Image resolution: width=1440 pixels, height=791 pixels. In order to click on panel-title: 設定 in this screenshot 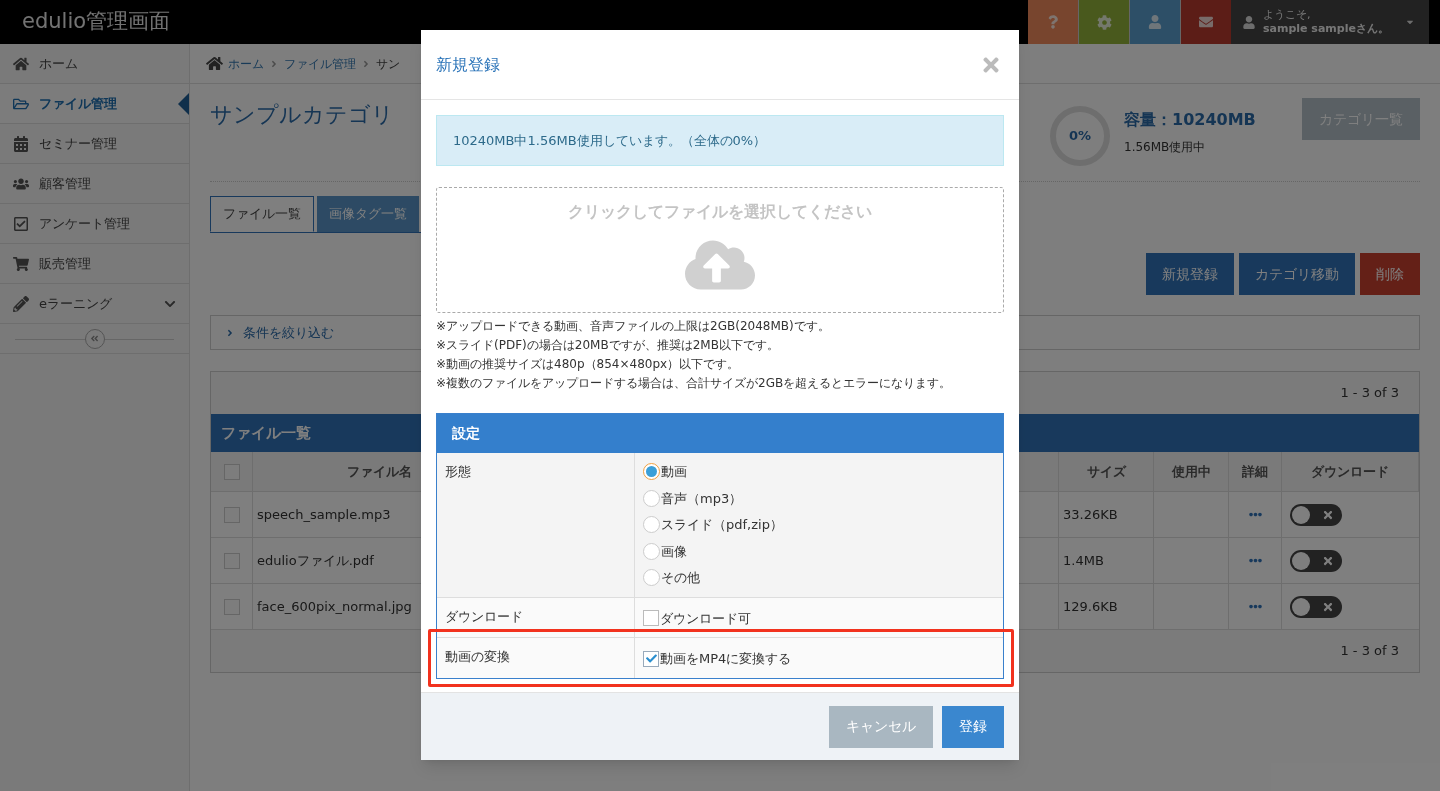, I will do `click(466, 433)`.